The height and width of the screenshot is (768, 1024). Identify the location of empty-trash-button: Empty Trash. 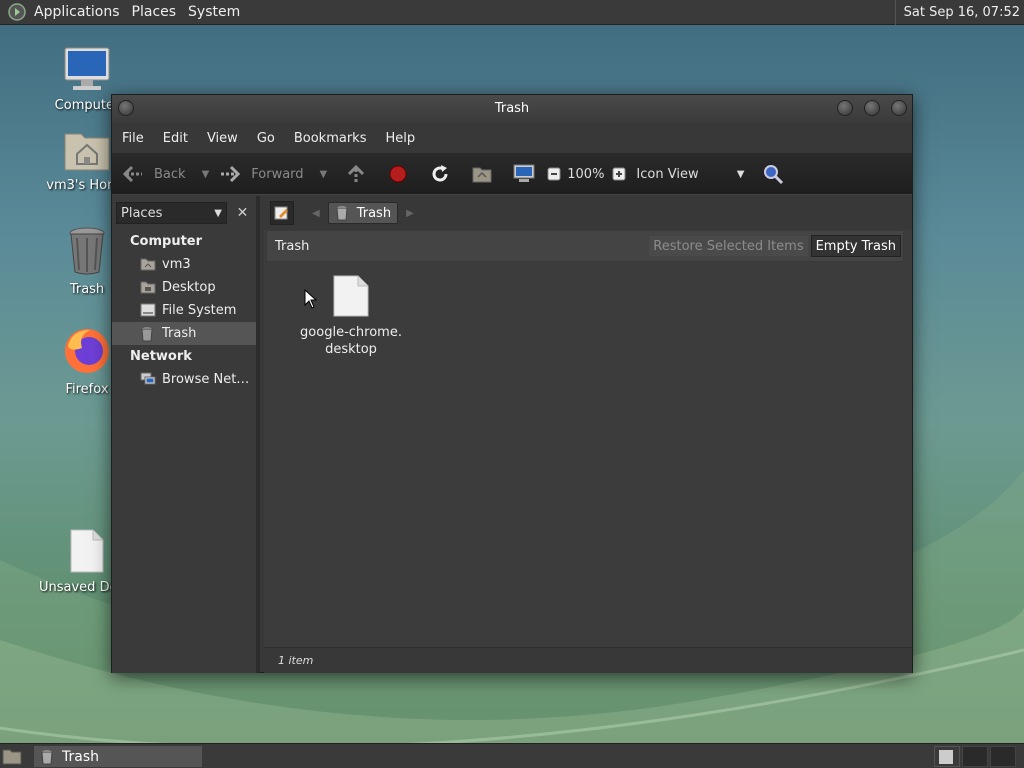
(855, 246).